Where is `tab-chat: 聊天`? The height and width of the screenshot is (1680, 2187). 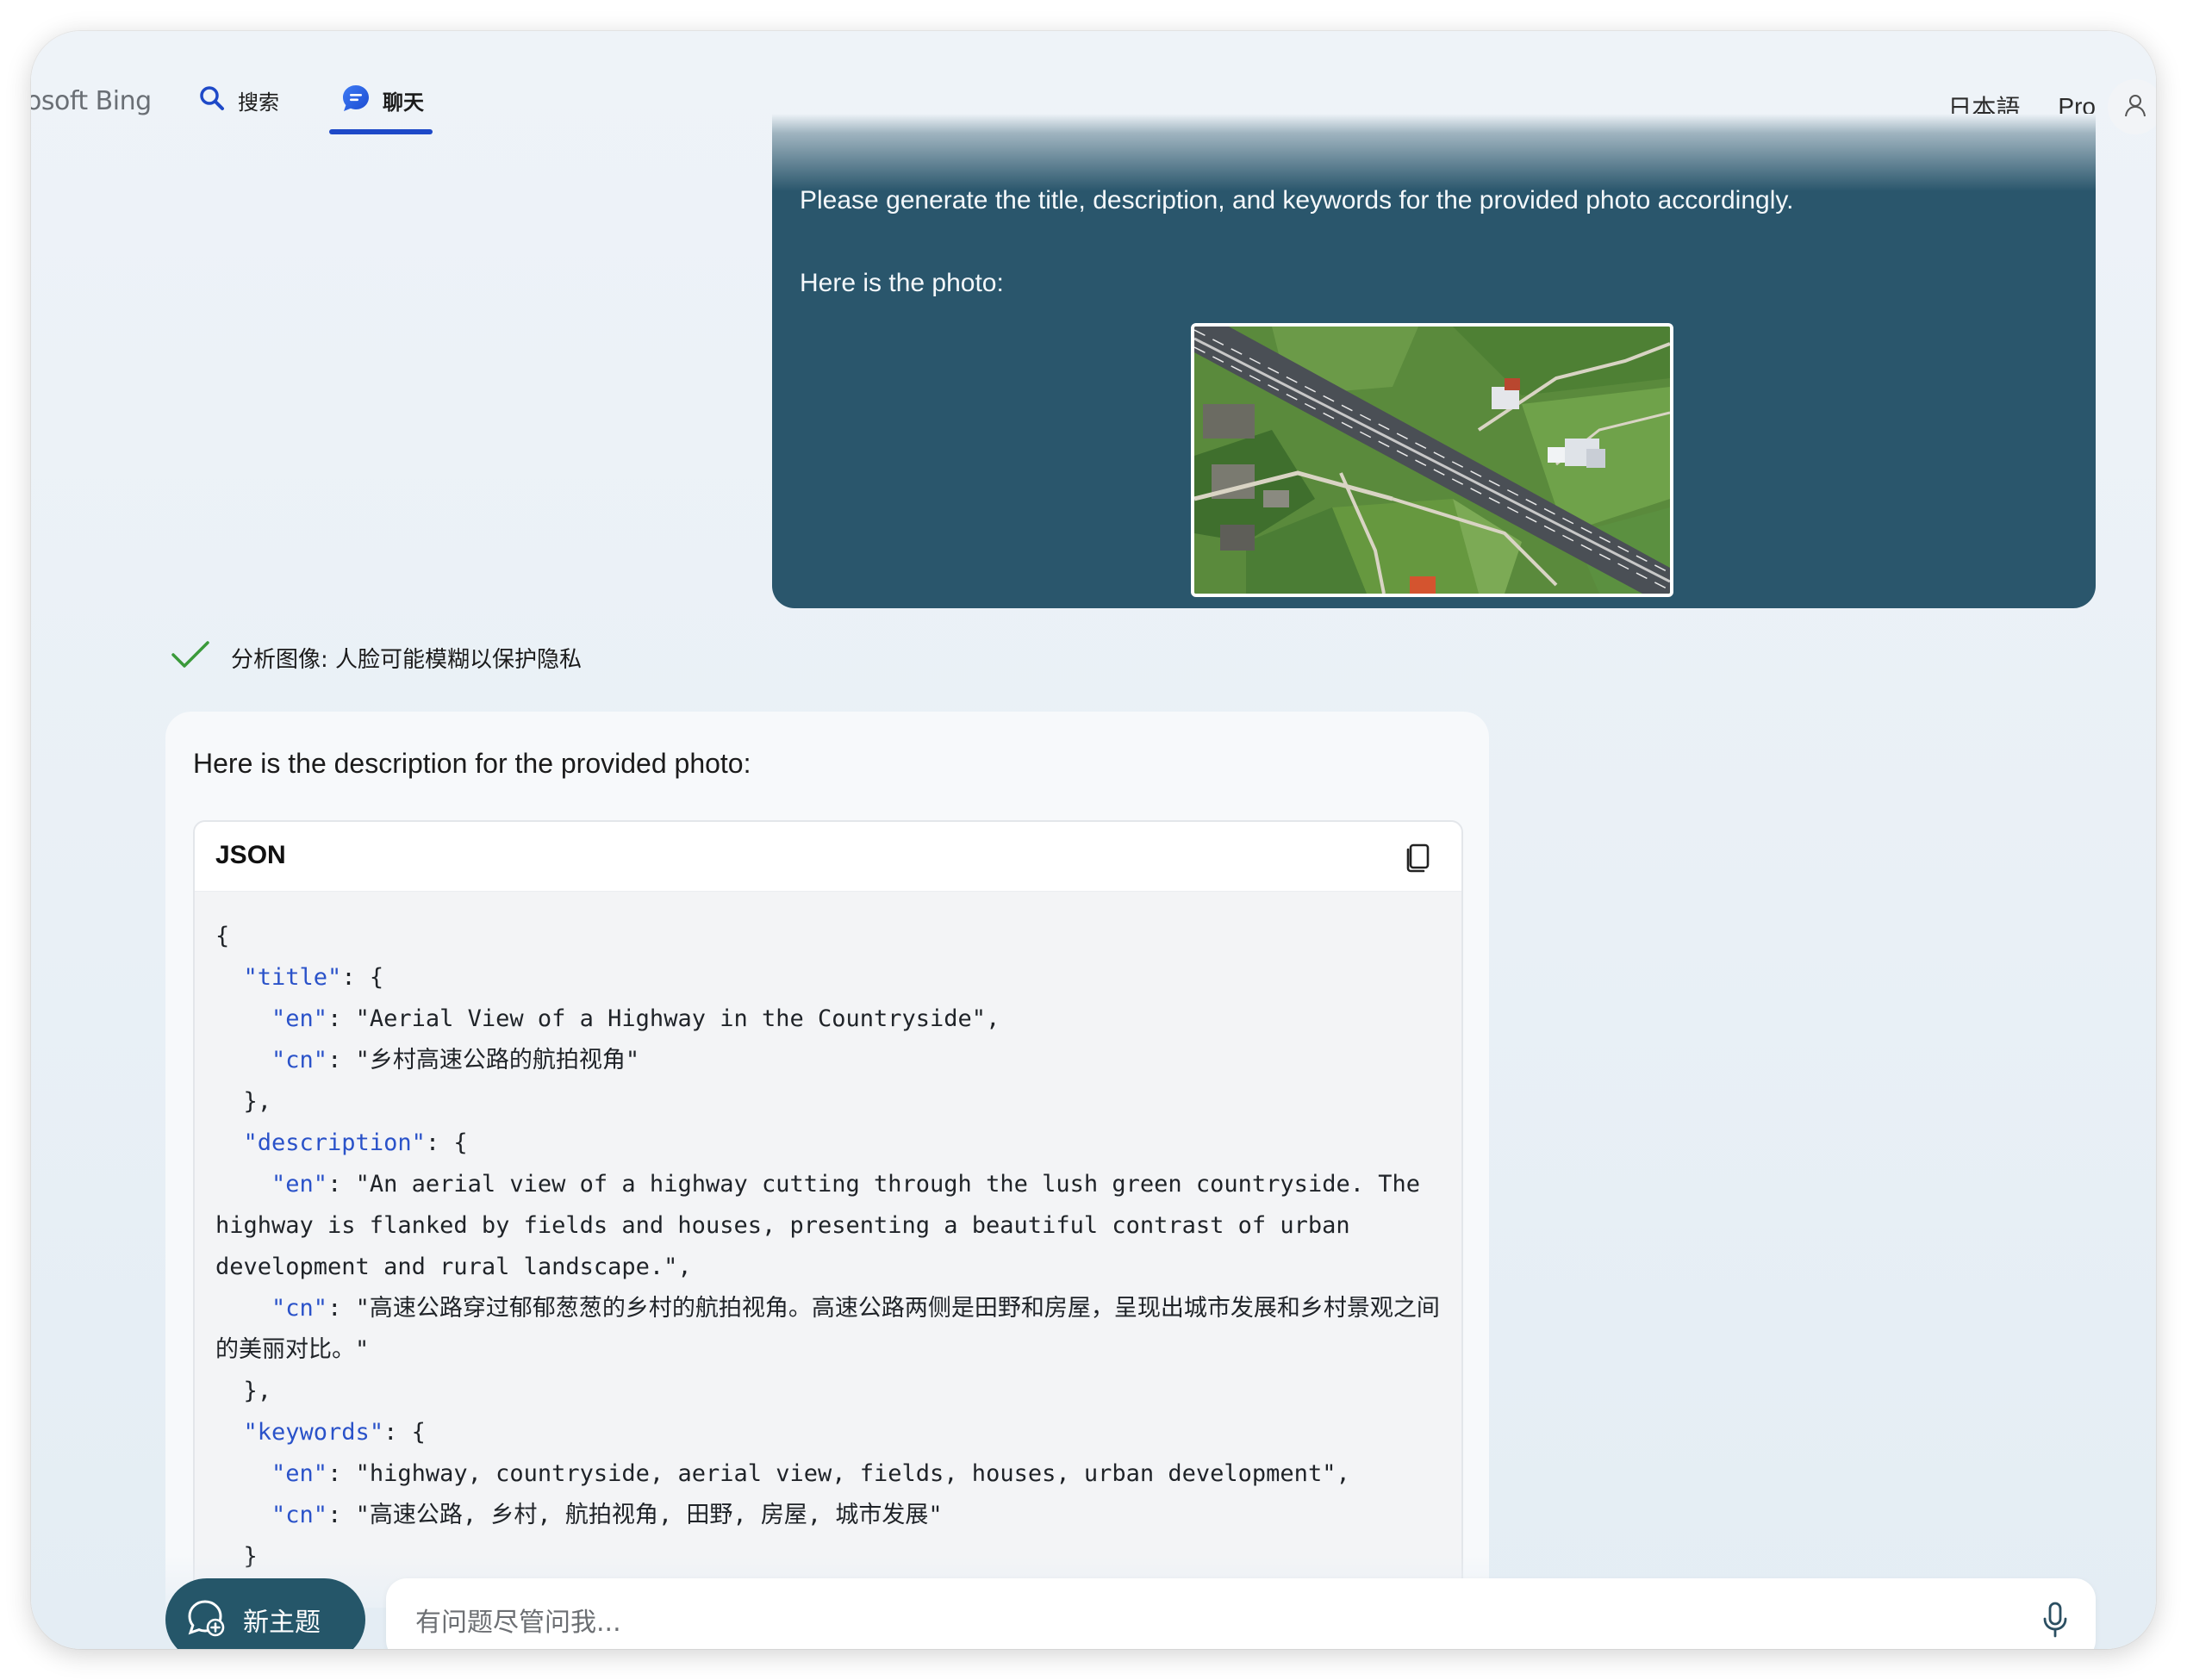
tab-chat: 聊天 is located at coordinates (382, 100).